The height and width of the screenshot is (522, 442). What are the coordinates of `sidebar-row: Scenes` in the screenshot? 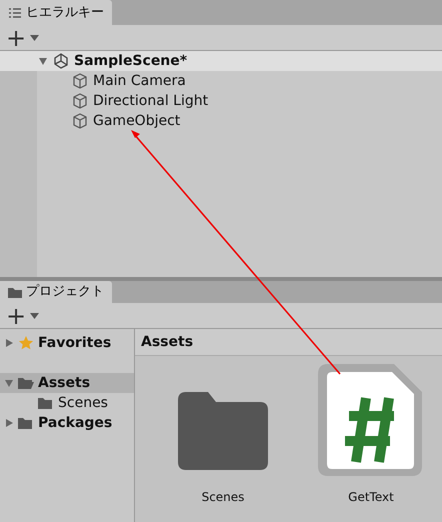 It's located at (67, 403).